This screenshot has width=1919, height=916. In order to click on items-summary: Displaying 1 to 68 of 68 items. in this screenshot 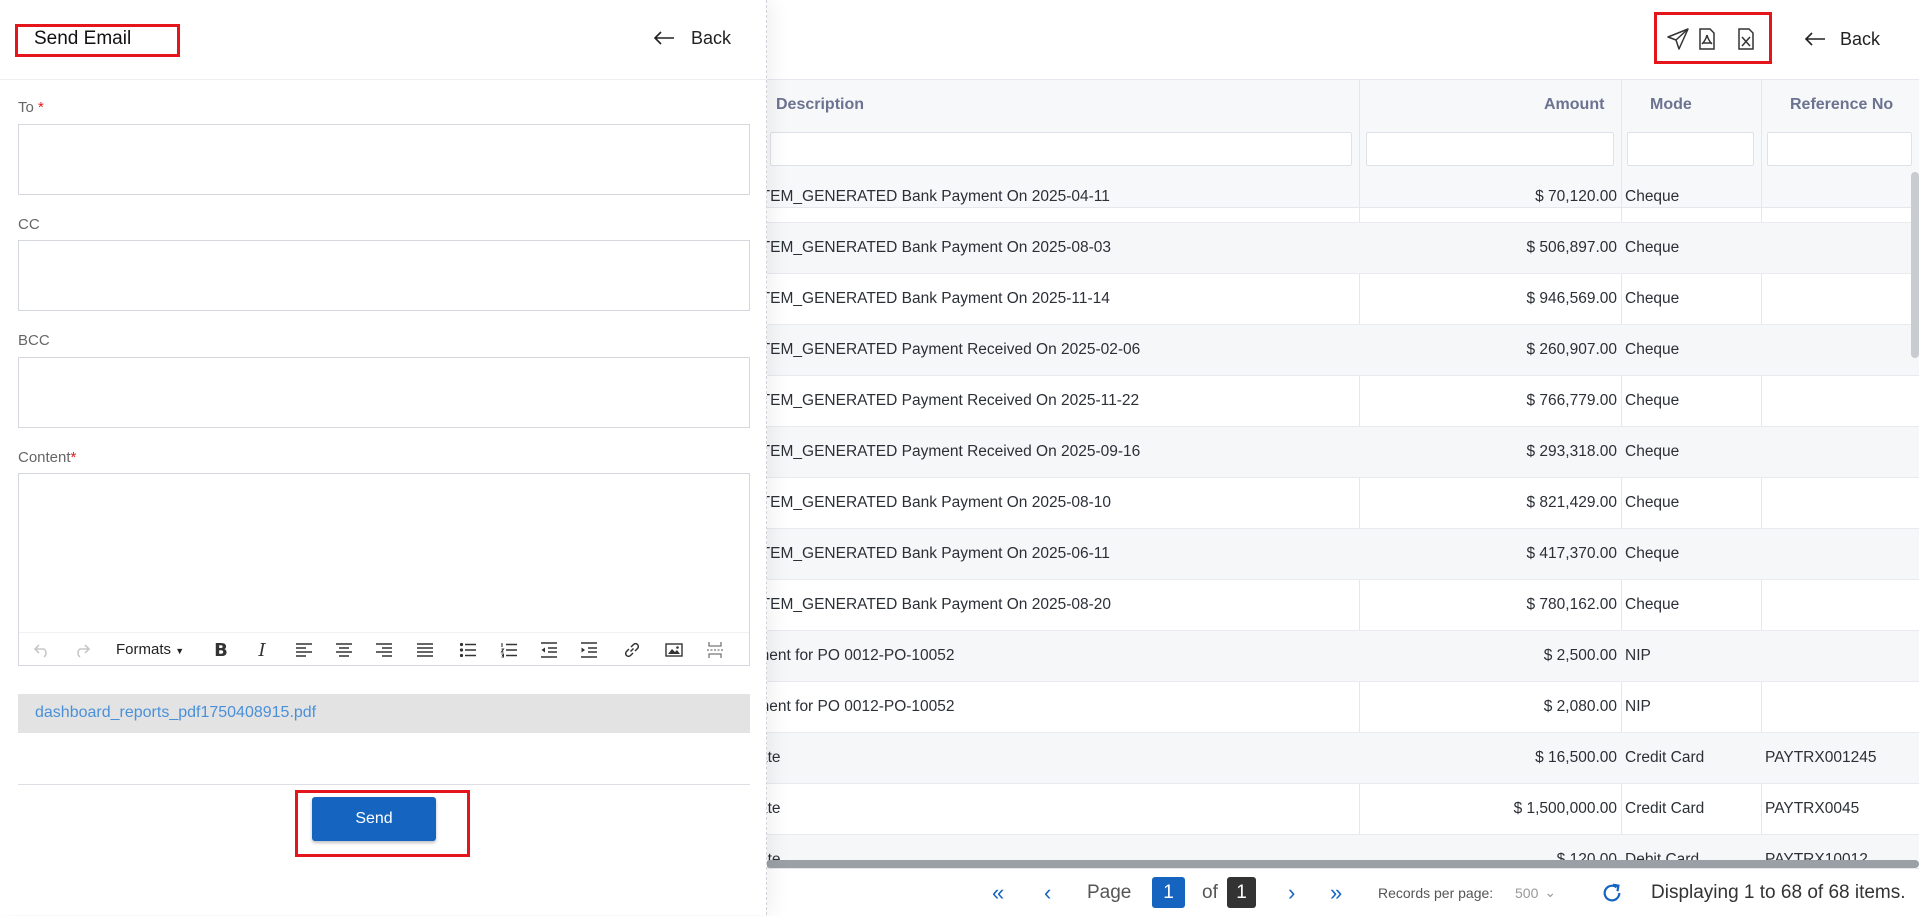, I will do `click(1778, 892)`.